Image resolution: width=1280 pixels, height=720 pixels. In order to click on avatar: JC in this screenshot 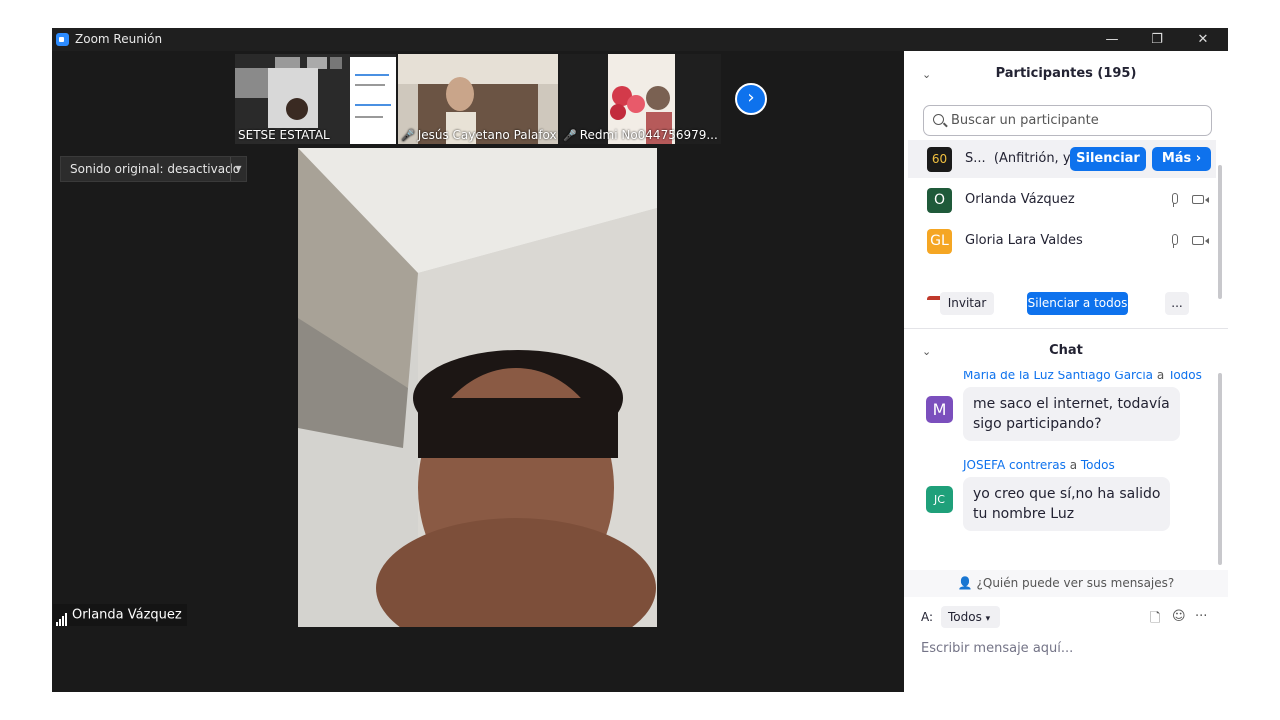, I will do `click(939, 499)`.